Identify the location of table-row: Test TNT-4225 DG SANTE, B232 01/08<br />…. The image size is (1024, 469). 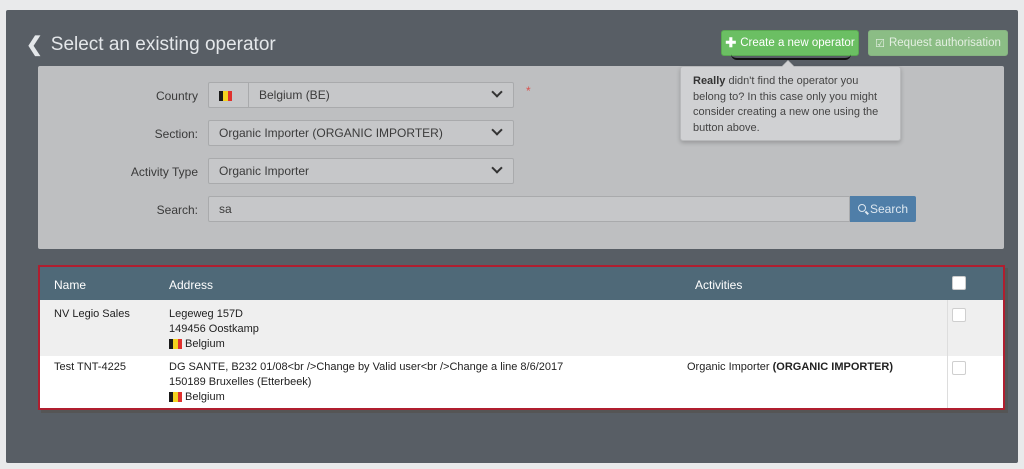
(521, 382).